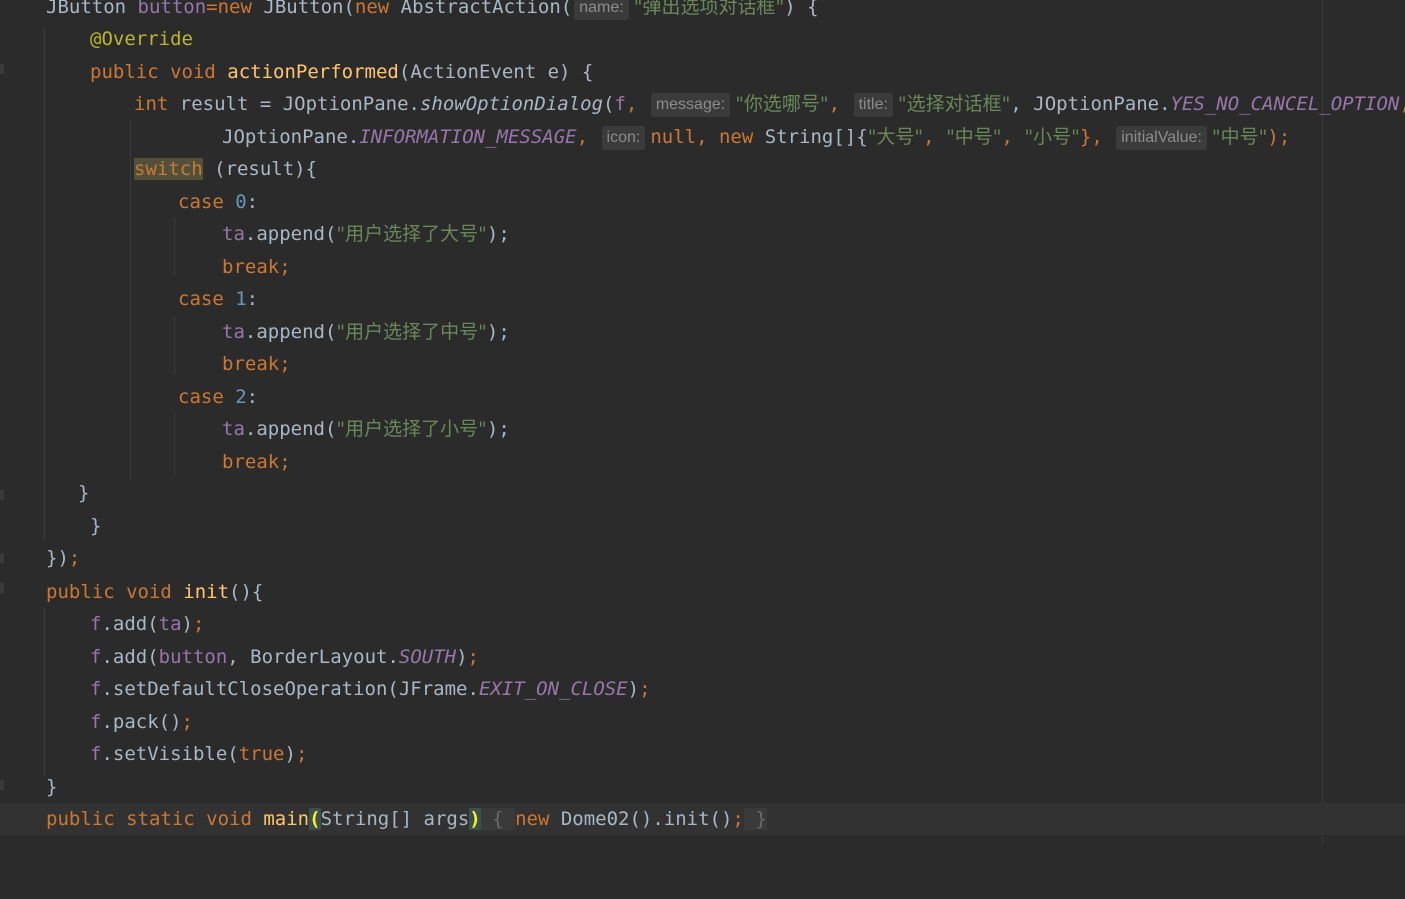 The image size is (1405, 899). What do you see at coordinates (816, 137) in the screenshot?
I see `code-text: String[]{` at bounding box center [816, 137].